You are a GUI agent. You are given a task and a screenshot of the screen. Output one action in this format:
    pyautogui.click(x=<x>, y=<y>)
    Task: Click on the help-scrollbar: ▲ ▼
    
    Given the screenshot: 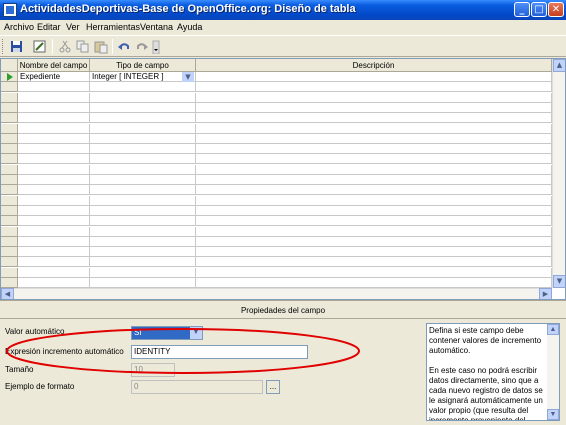 What is the action you would take?
    pyautogui.click(x=553, y=372)
    